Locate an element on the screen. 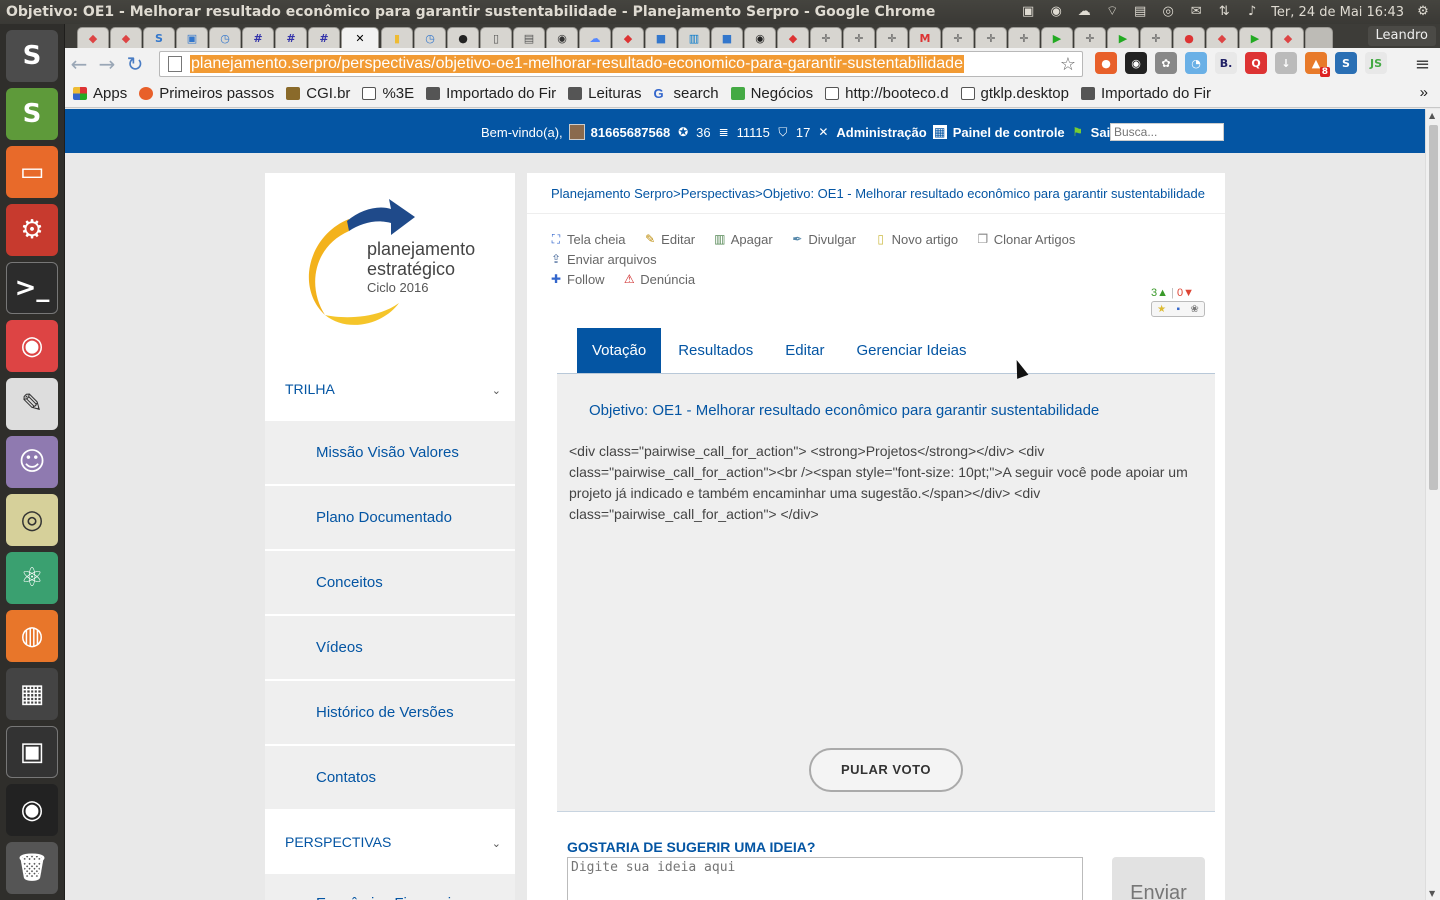 This screenshot has width=1440, height=900. breadcrumb-perspectivas: Perspectivas is located at coordinates (718, 193).